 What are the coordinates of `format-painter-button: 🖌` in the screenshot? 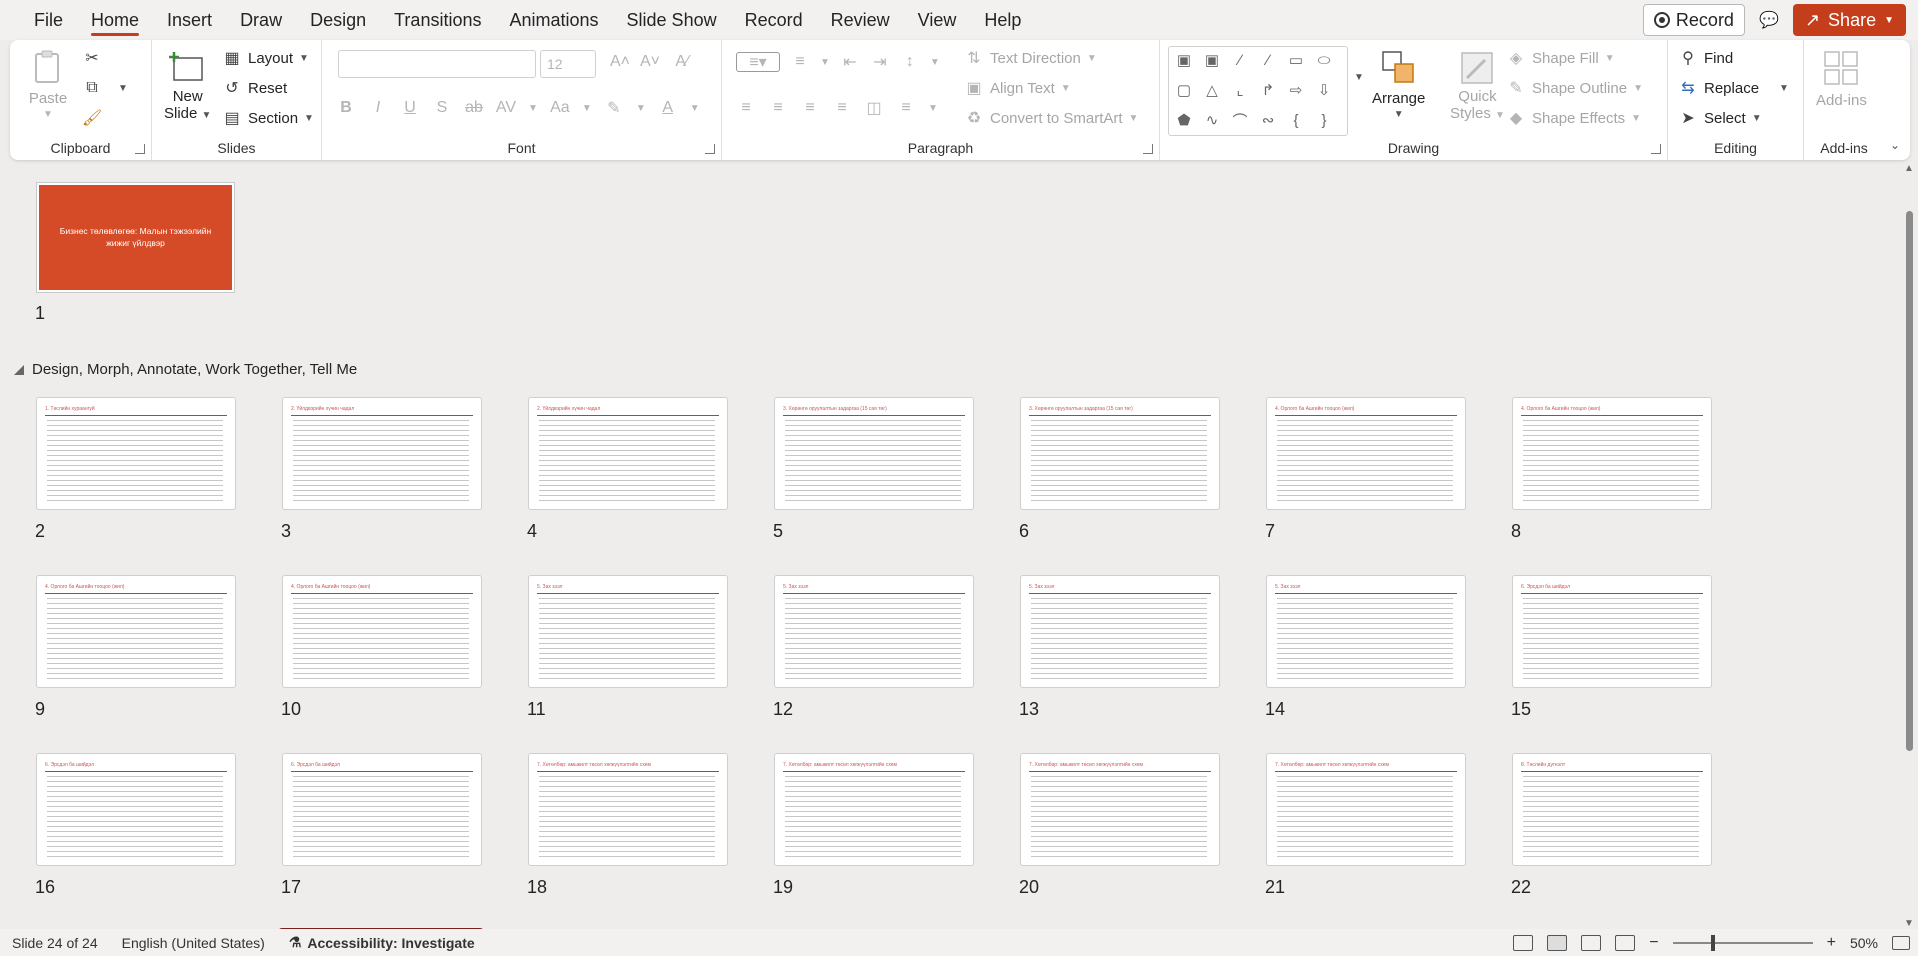 It's located at (92, 118).